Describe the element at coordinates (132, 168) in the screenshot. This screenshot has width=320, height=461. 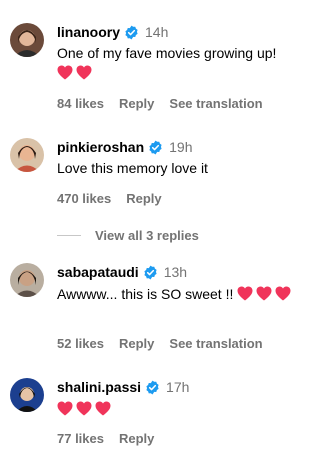
I see `comment-body: Love this memory love it` at that location.